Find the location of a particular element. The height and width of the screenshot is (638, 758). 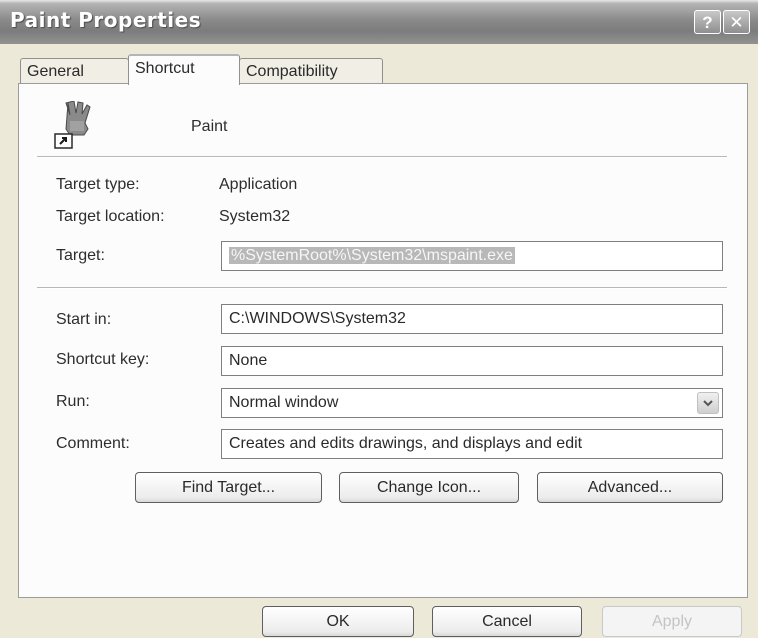

target-label: Target: is located at coordinates (80, 255).